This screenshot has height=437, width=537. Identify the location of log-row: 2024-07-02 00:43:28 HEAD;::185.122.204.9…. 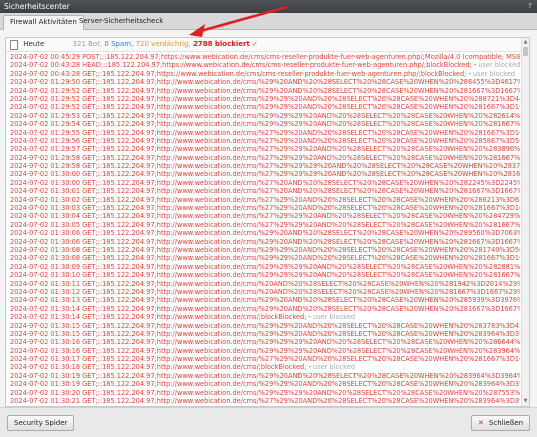
(265, 65).